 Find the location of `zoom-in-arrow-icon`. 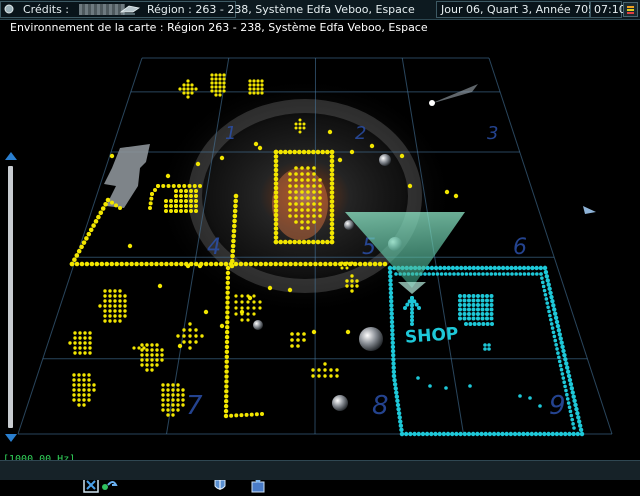

zoom-in-arrow-icon is located at coordinates (11, 156).